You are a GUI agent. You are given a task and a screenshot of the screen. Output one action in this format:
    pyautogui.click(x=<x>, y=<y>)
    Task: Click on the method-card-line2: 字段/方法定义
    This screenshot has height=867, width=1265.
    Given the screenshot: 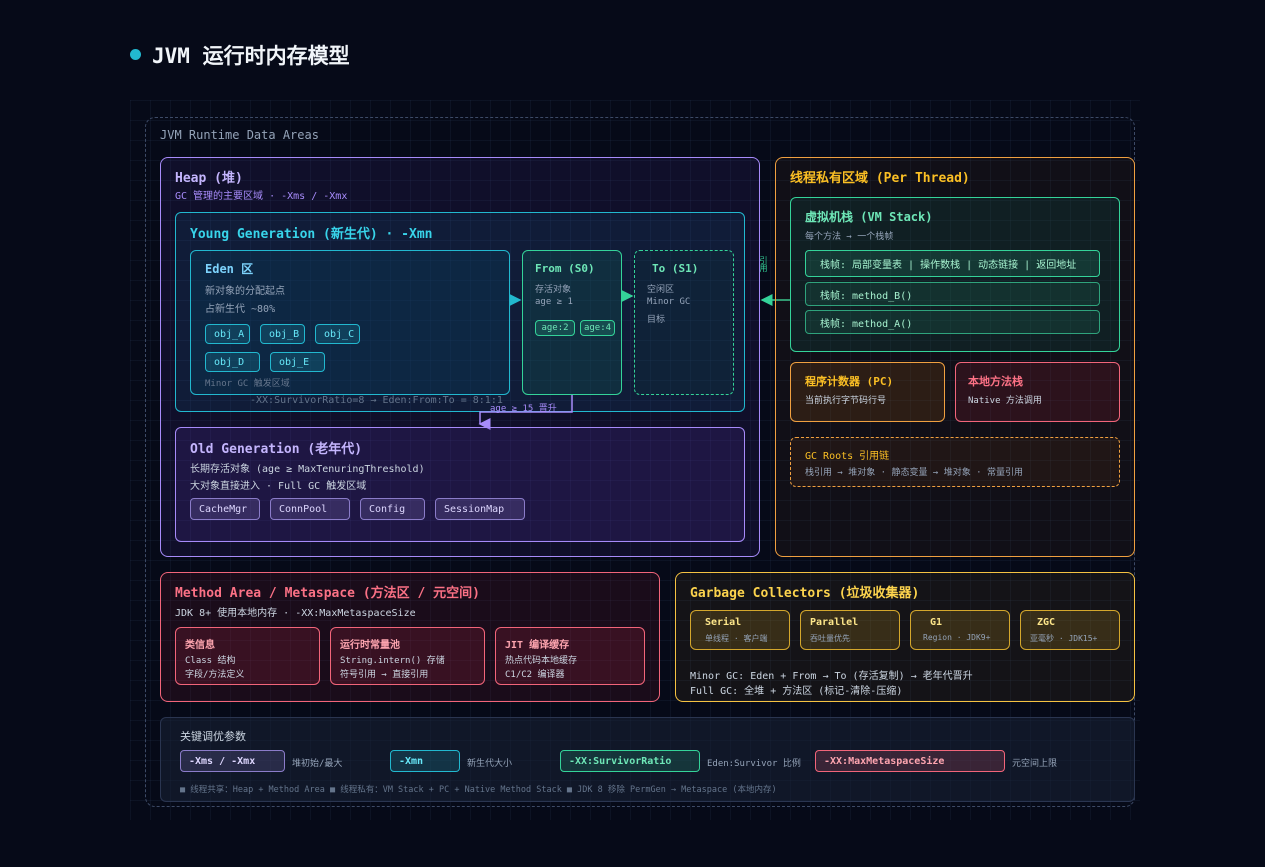 What is the action you would take?
    pyautogui.click(x=215, y=675)
    